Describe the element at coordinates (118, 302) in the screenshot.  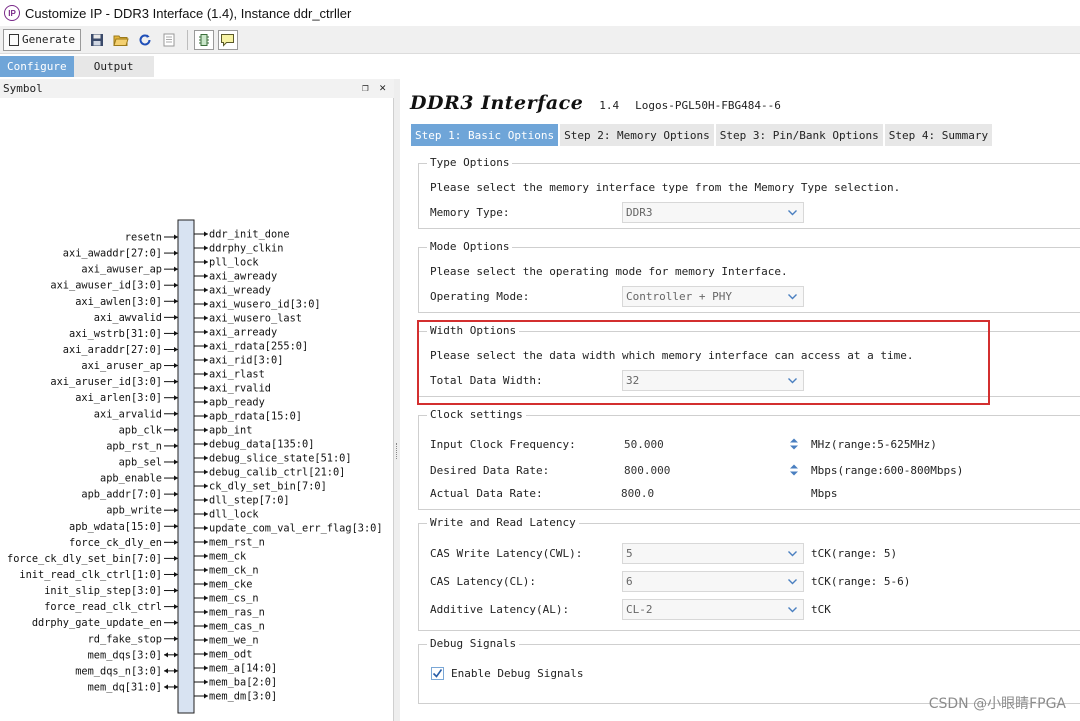
I see `input-pin-label: axi_awlen[3:0]` at that location.